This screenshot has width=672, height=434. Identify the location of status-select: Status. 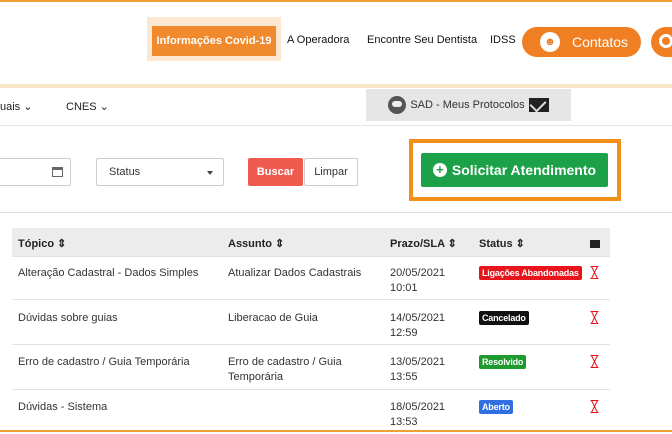
(160, 172).